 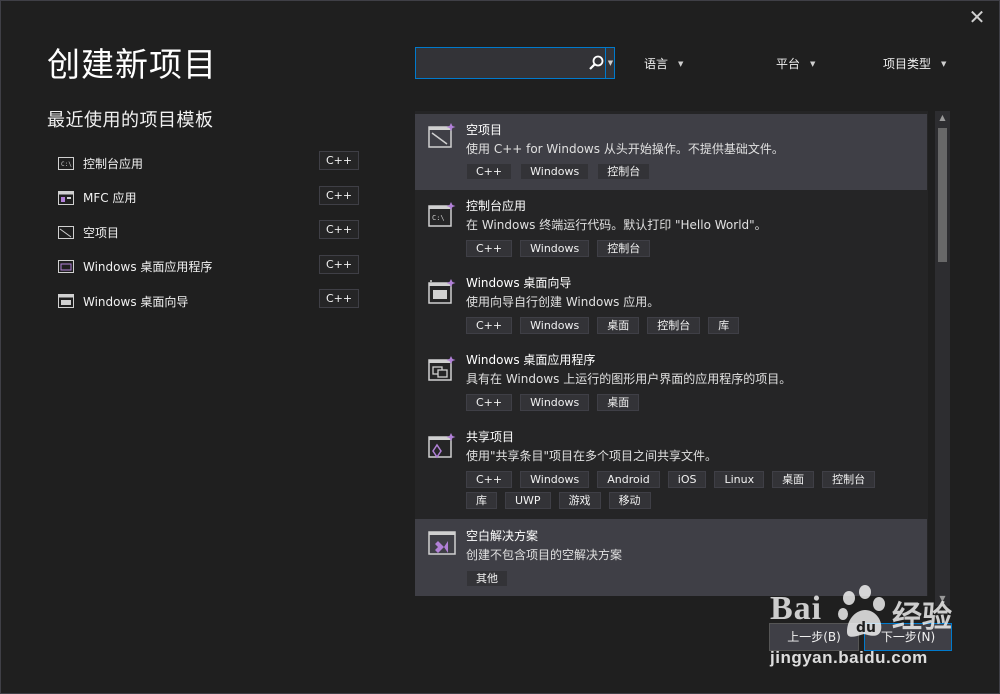 What do you see at coordinates (531, 360) in the screenshot?
I see `template-name: Windows 桌面应用程序` at bounding box center [531, 360].